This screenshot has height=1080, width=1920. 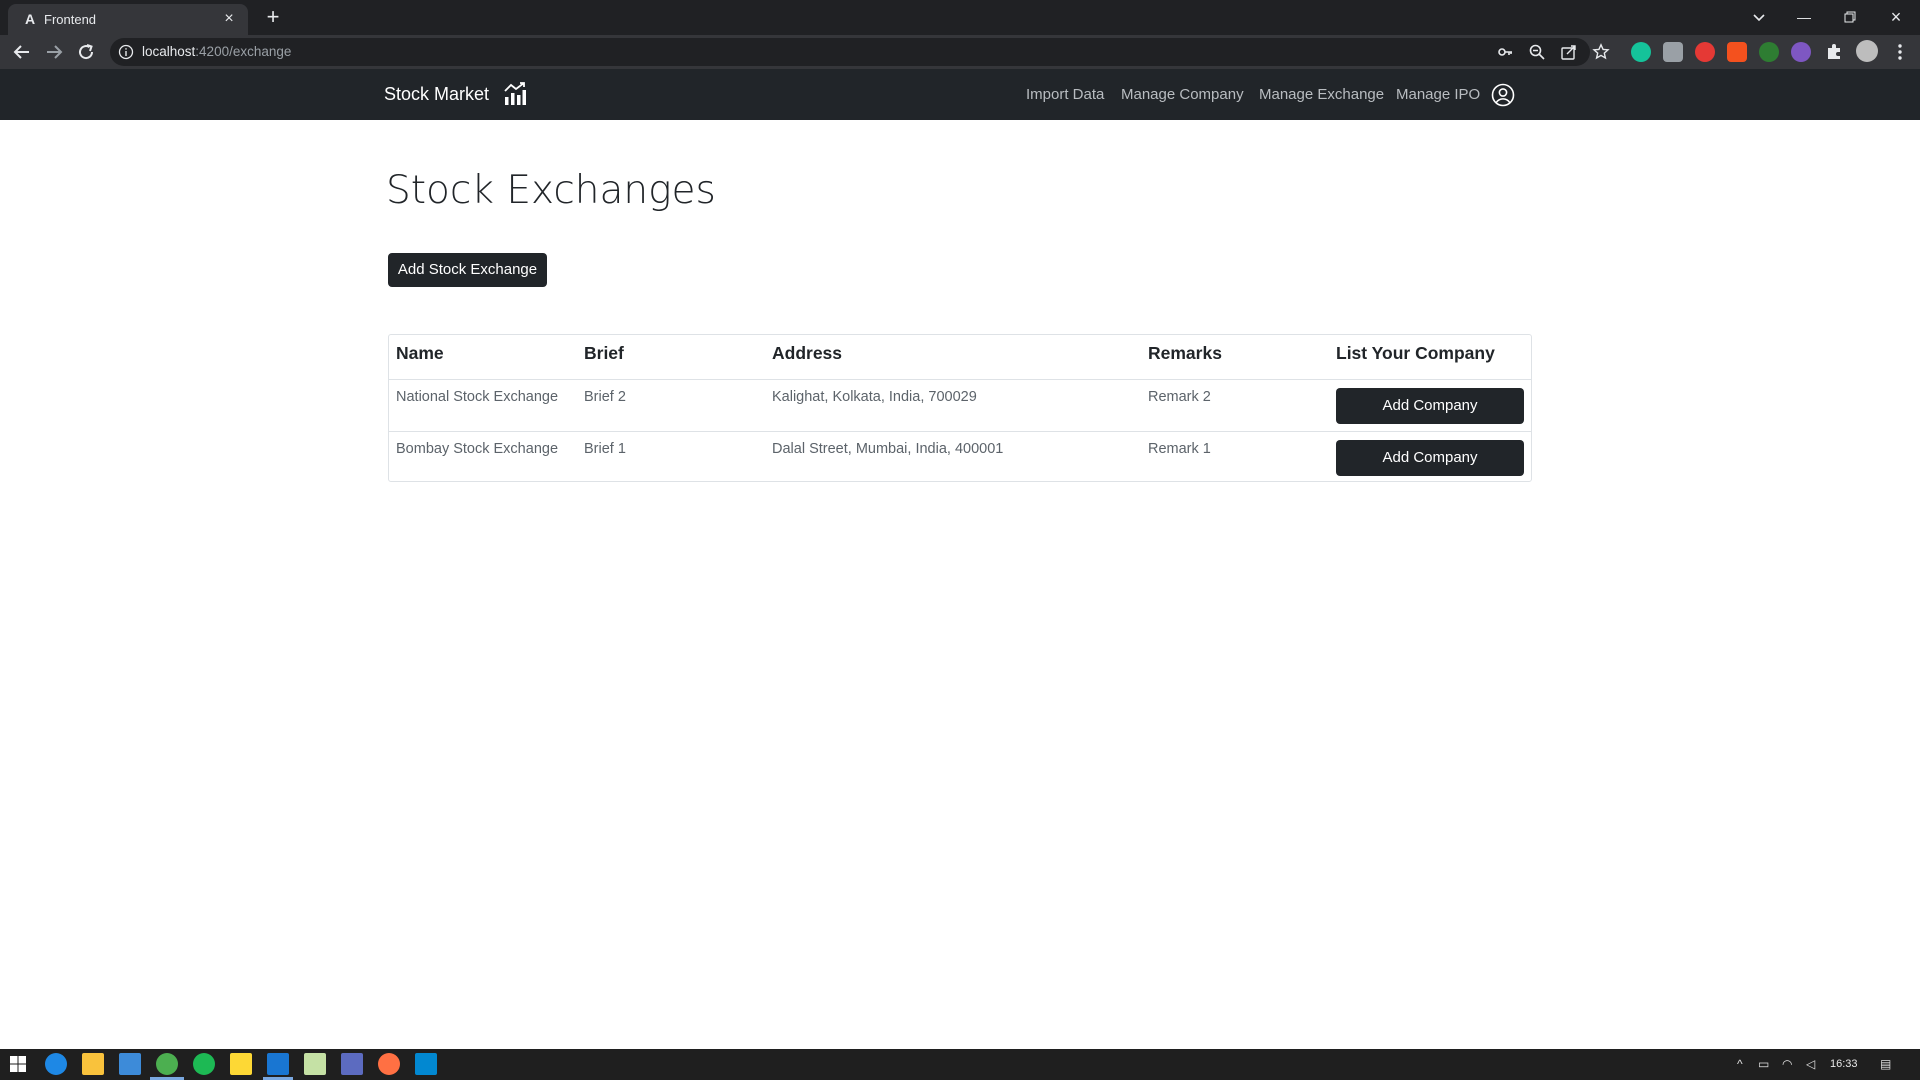 What do you see at coordinates (1763, 1064) in the screenshot?
I see `battery-icon: ▭` at bounding box center [1763, 1064].